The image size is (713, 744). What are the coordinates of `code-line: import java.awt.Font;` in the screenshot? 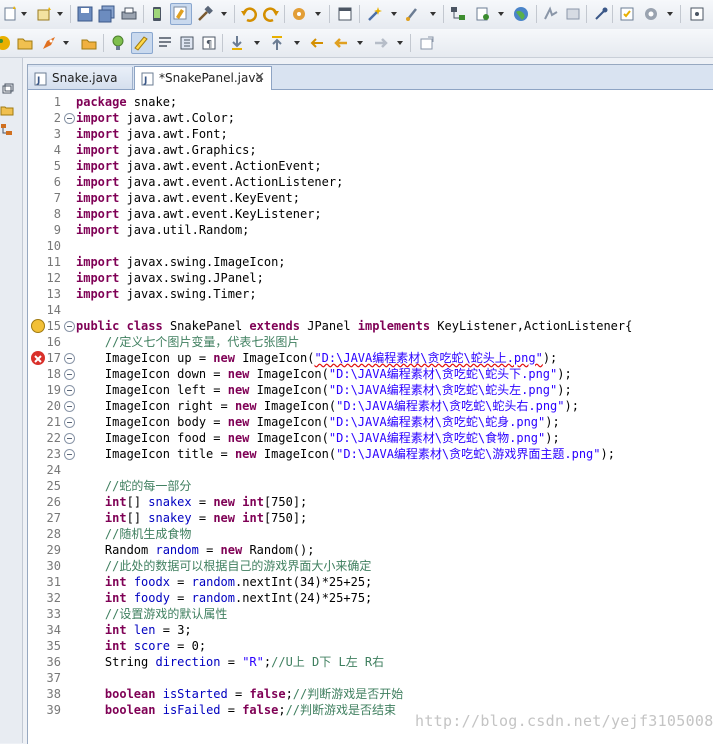 It's located at (152, 134).